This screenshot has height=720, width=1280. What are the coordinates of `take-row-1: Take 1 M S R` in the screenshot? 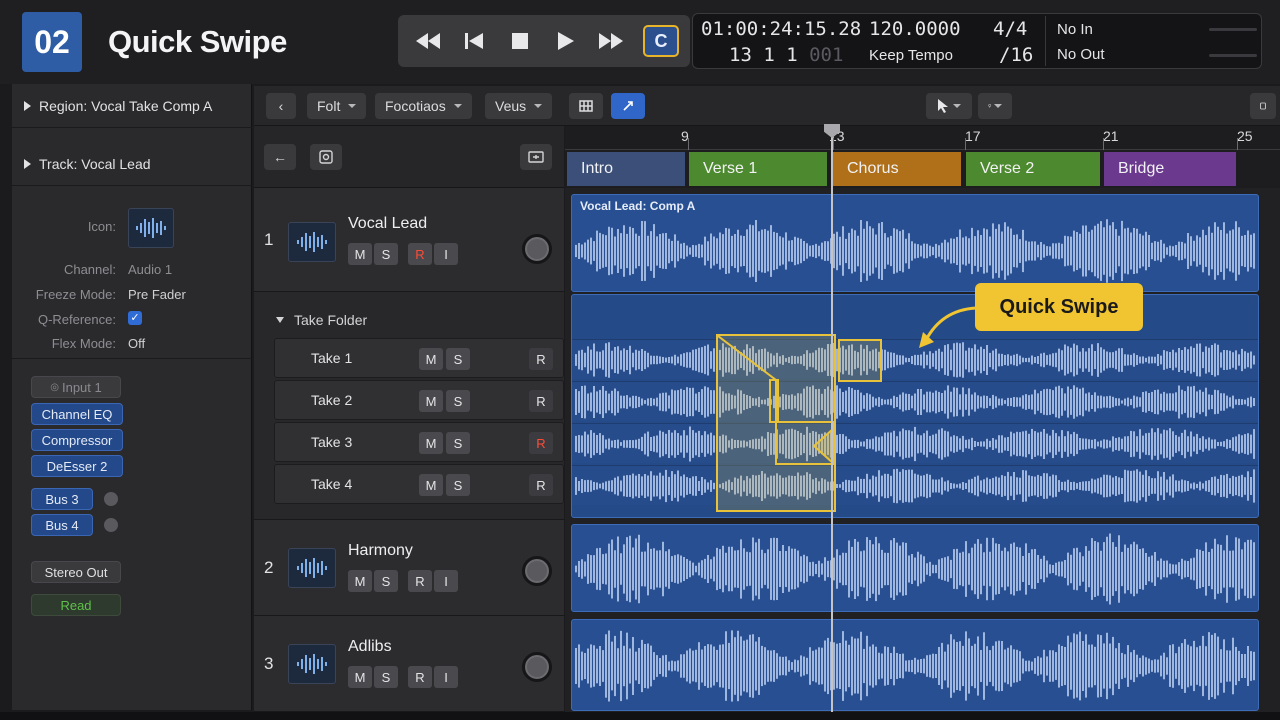 It's located at (419, 358).